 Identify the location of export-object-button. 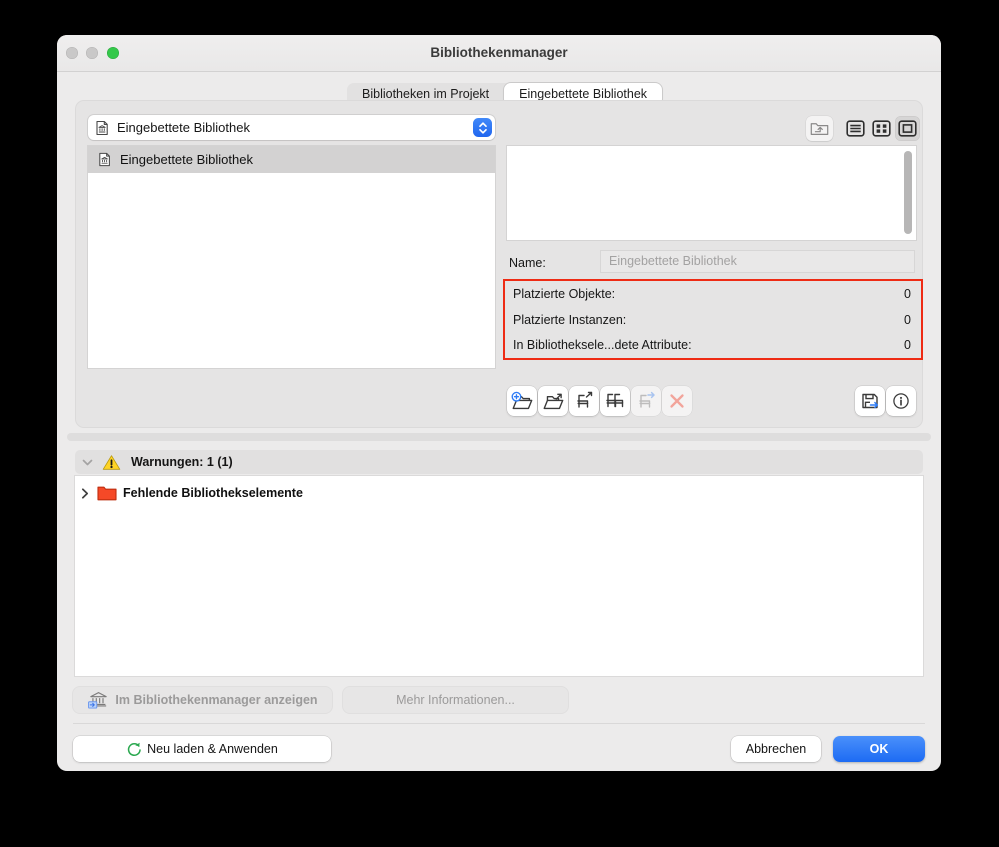
(646, 401).